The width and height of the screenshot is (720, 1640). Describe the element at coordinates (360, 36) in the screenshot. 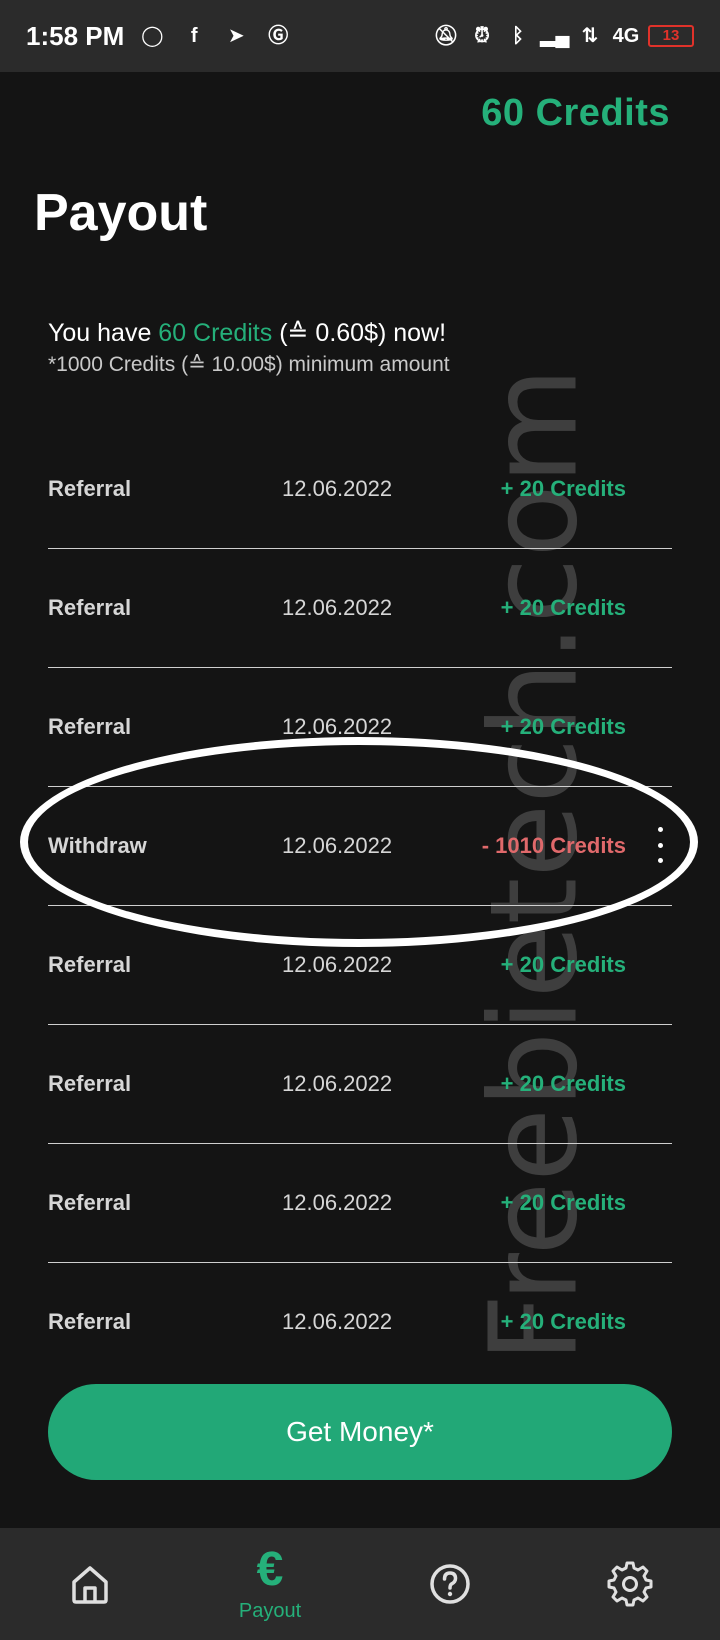

I see `status-bar: 1:58 PM ◯ f ➤ Ⓖ 🔕︎ ⏰︎ ᛒ ▂▄ ⇅ 4G 13` at that location.